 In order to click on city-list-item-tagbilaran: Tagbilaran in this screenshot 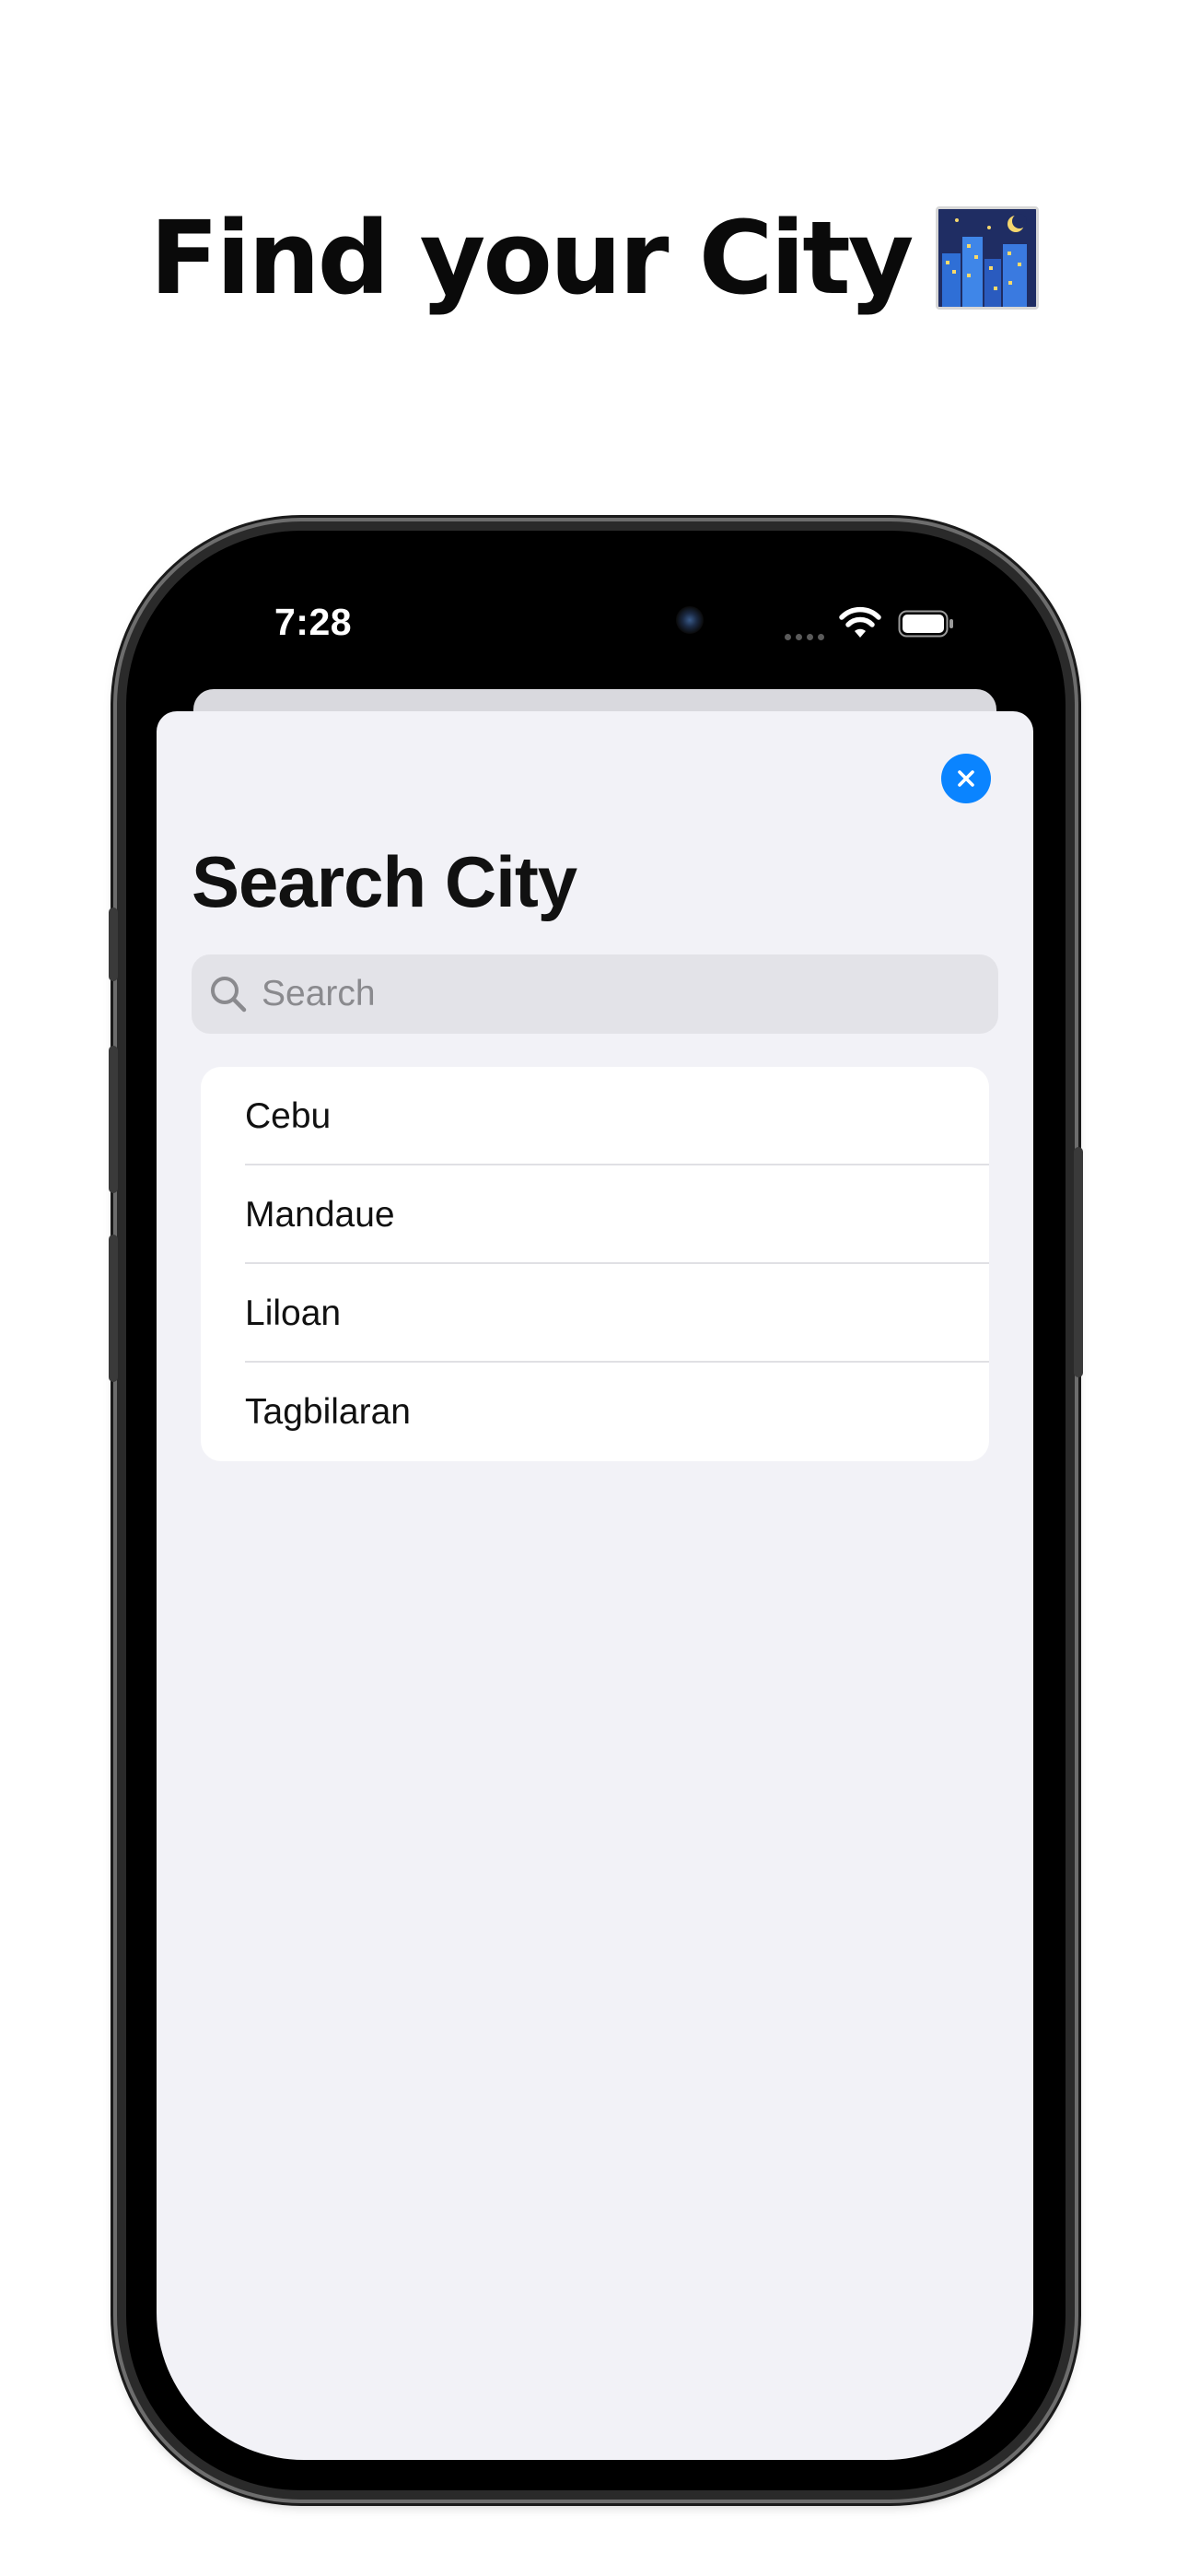, I will do `click(595, 1412)`.